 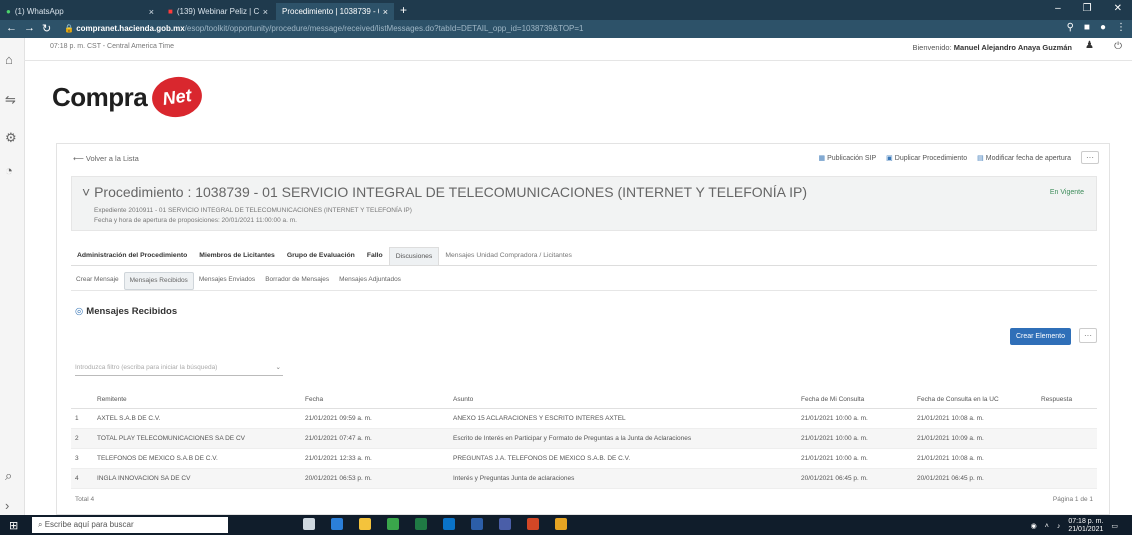 What do you see at coordinates (197, 399) in the screenshot?
I see `column-remitente: Remitente` at bounding box center [197, 399].